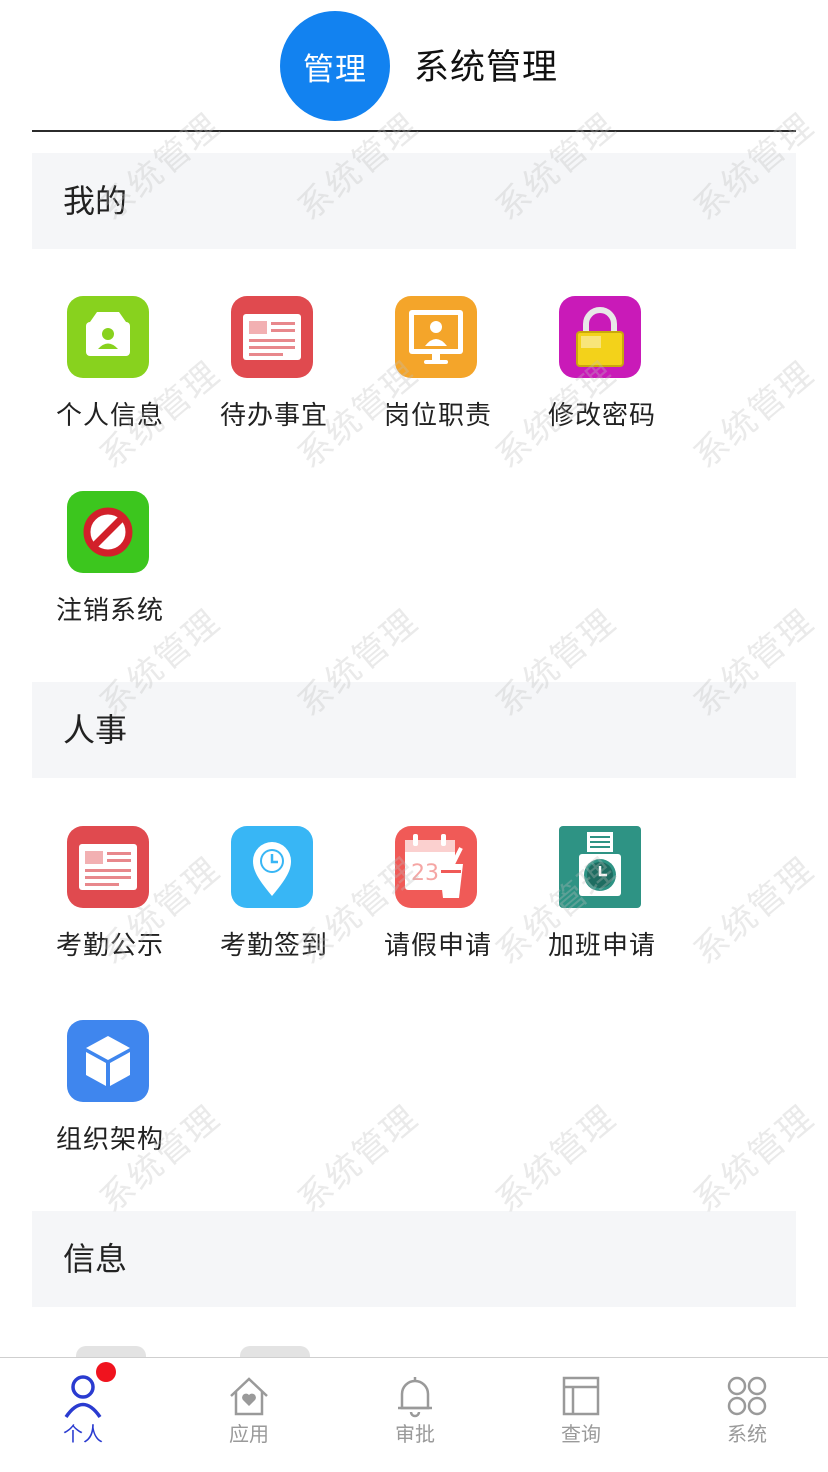  What do you see at coordinates (273, 416) in the screenshot?
I see `tile-label: 待办事宜` at bounding box center [273, 416].